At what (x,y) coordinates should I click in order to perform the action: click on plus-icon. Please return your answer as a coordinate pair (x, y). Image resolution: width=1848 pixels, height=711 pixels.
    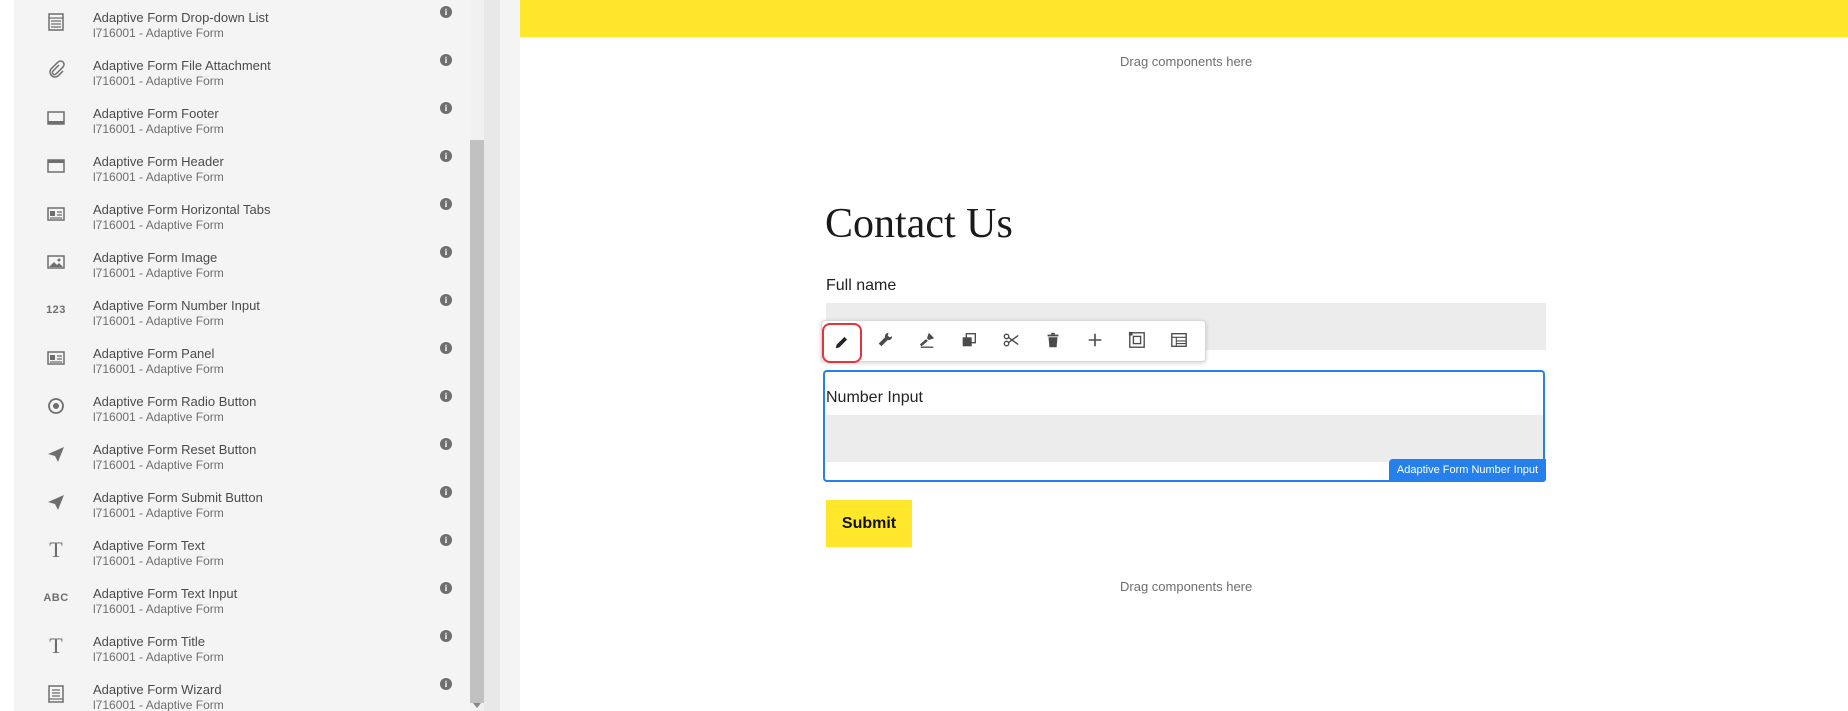
    Looking at the image, I should click on (1095, 341).